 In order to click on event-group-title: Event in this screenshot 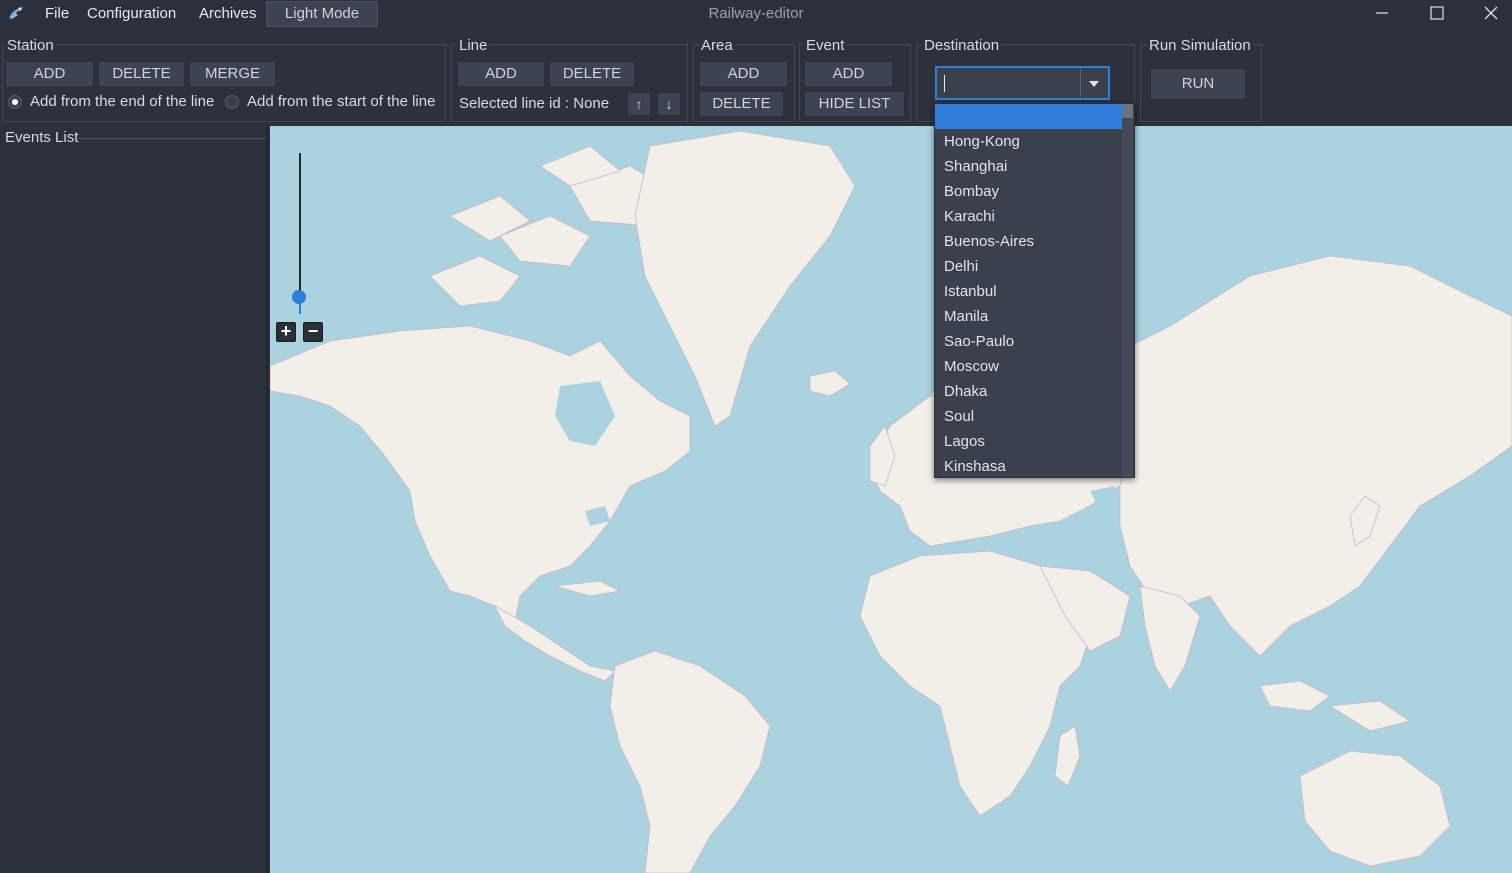, I will do `click(825, 46)`.